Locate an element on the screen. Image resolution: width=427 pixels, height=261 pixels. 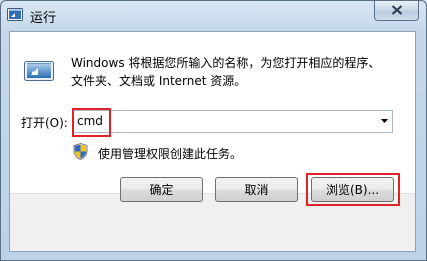
description-line-2: 文件夹、文档或 Internet 资源。 is located at coordinates (159, 81).